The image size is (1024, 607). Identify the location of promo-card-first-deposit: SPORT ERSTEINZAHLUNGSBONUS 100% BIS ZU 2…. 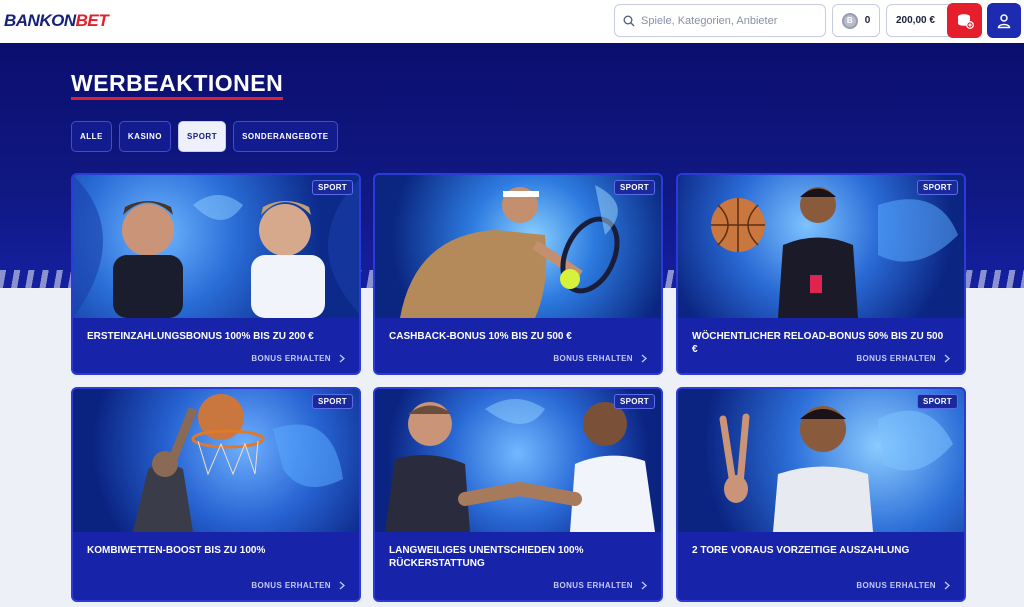
(216, 274).